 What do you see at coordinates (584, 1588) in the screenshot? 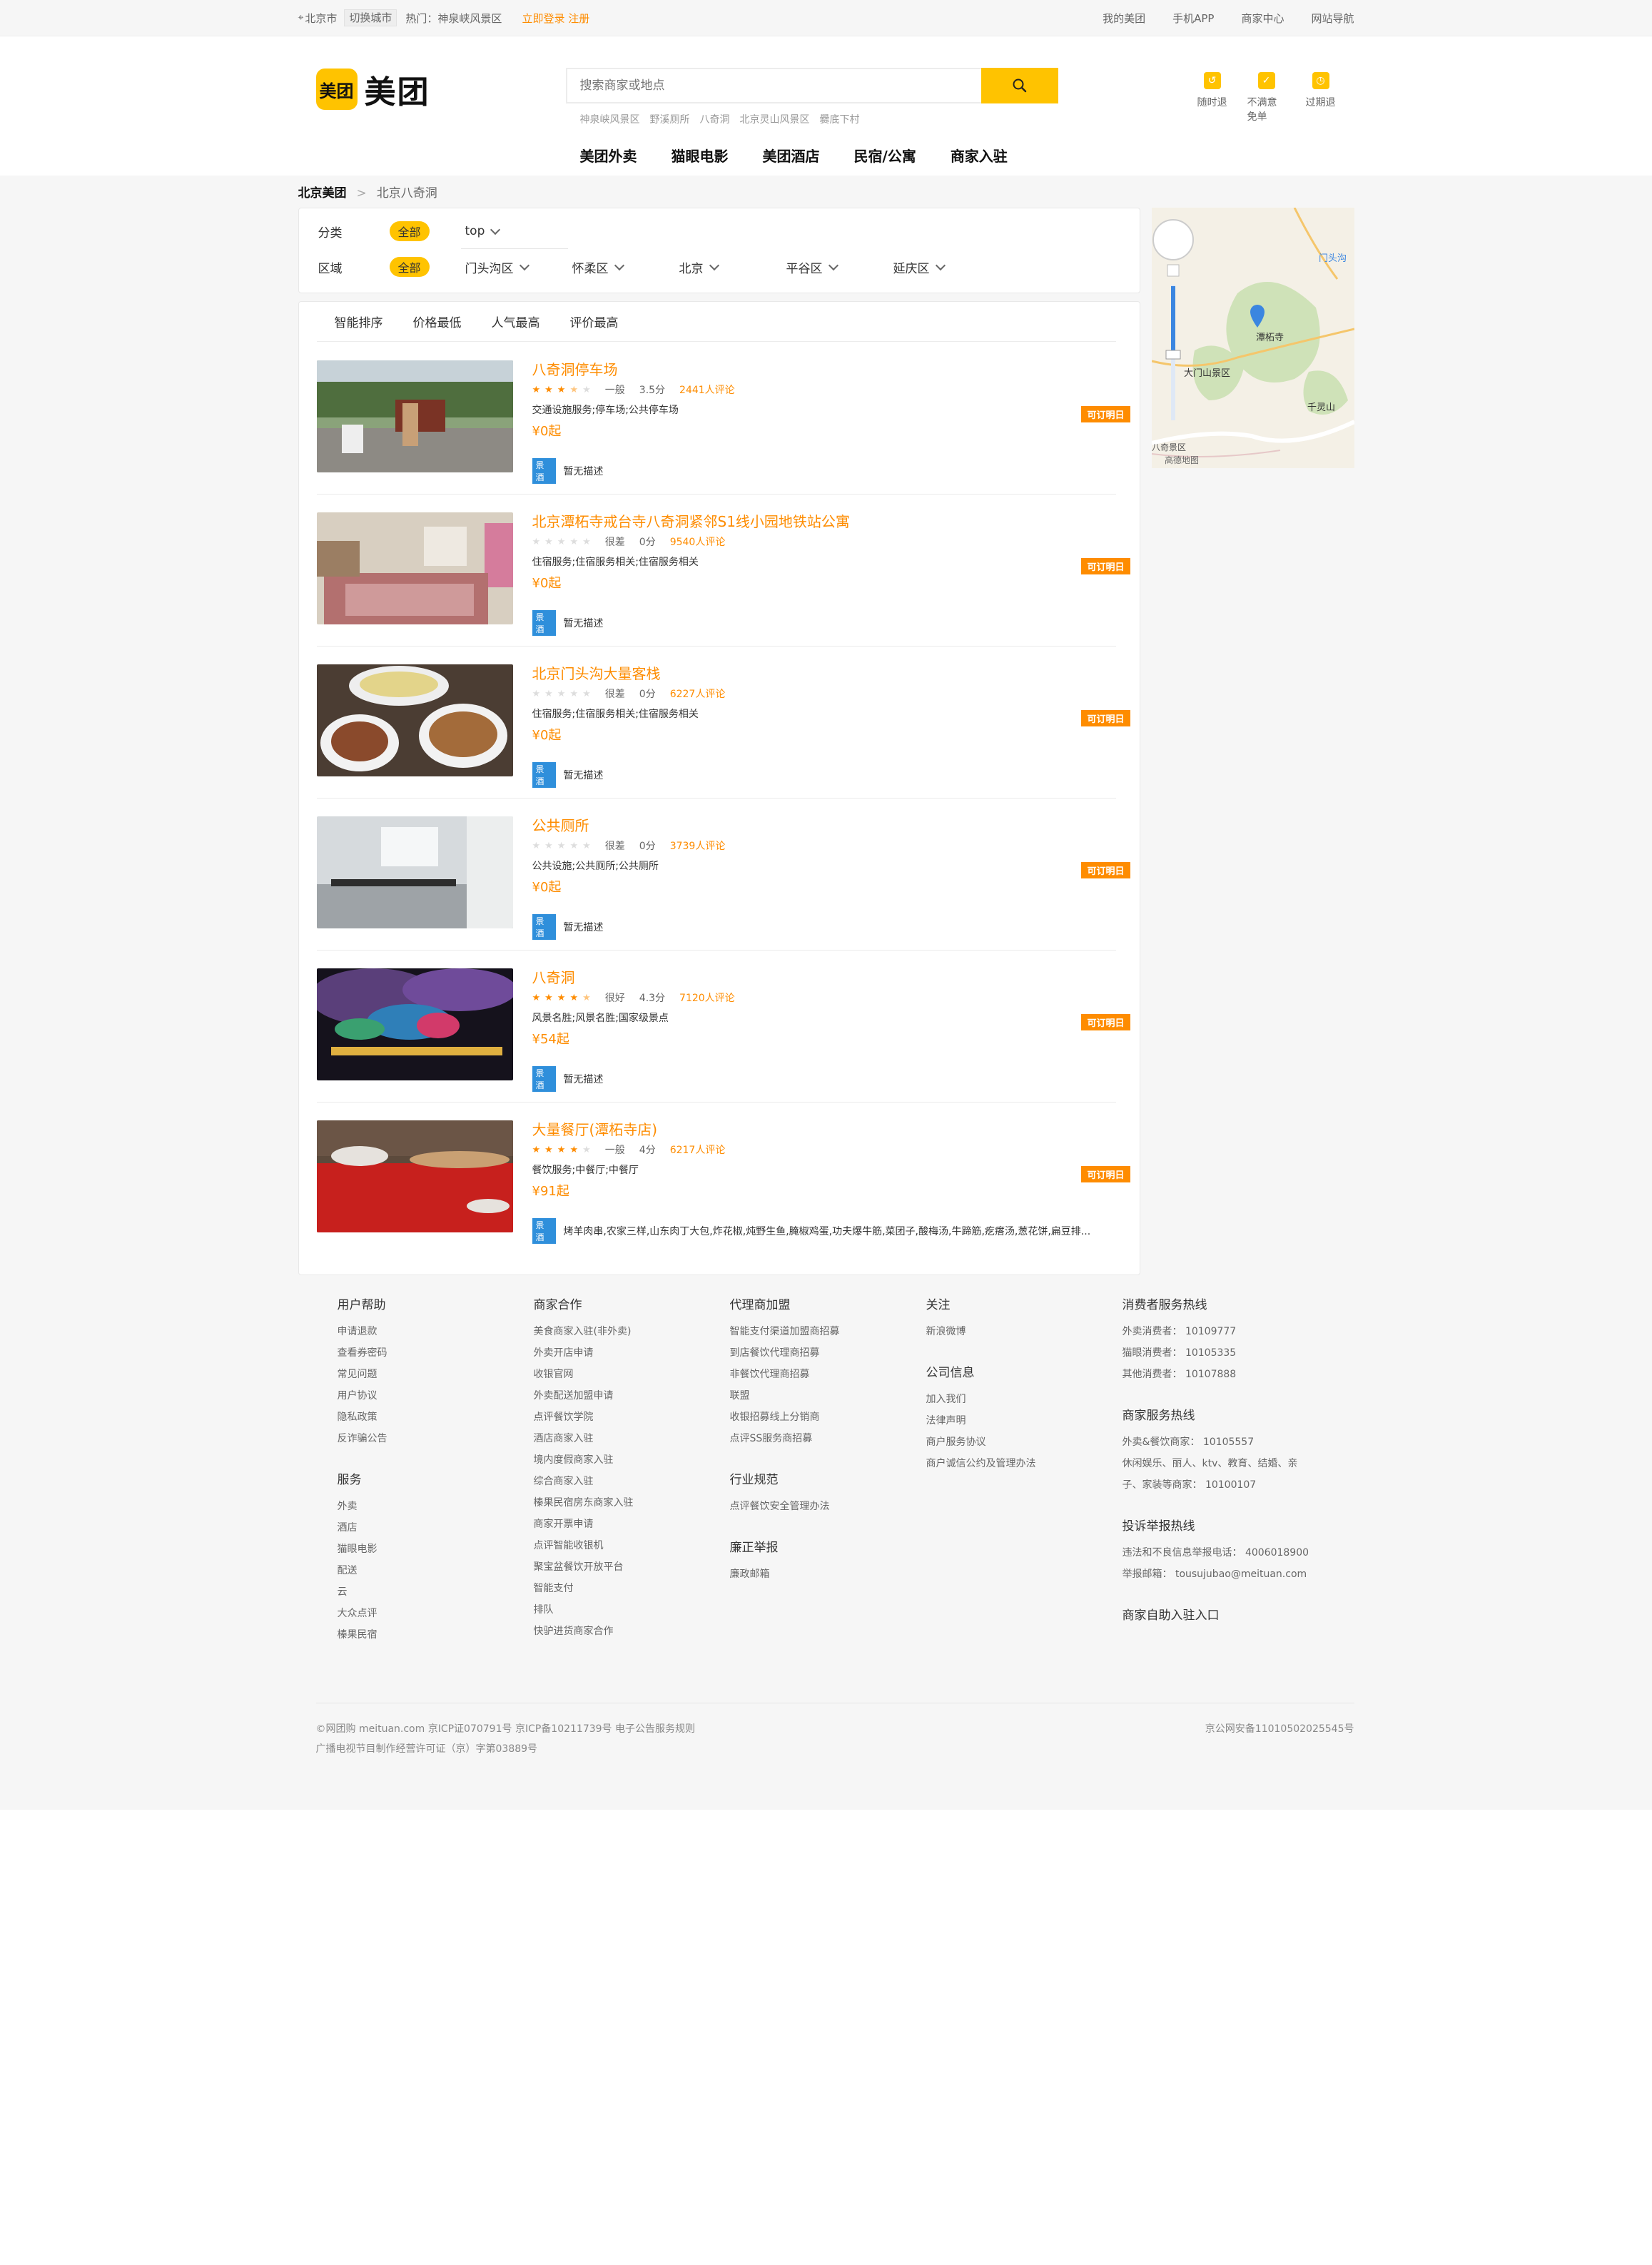
I see `footer-link: 智能支付` at bounding box center [584, 1588].